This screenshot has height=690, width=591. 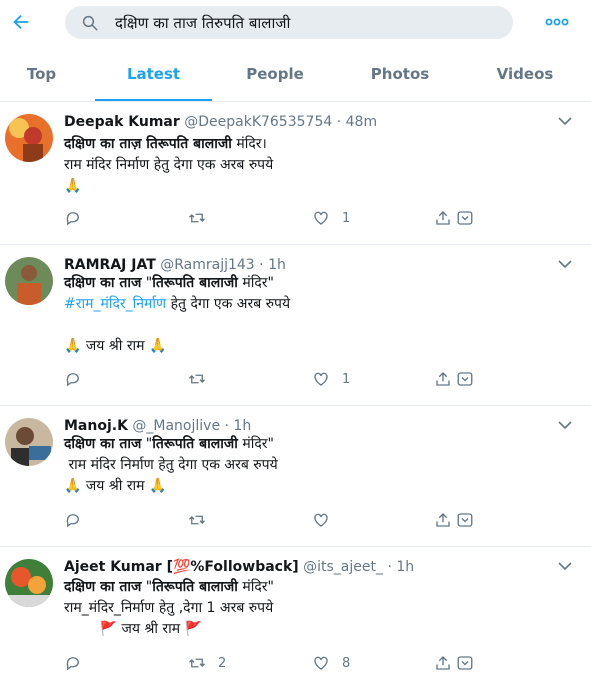 I want to click on tweet-actions: 2 8, so click(x=274, y=663).